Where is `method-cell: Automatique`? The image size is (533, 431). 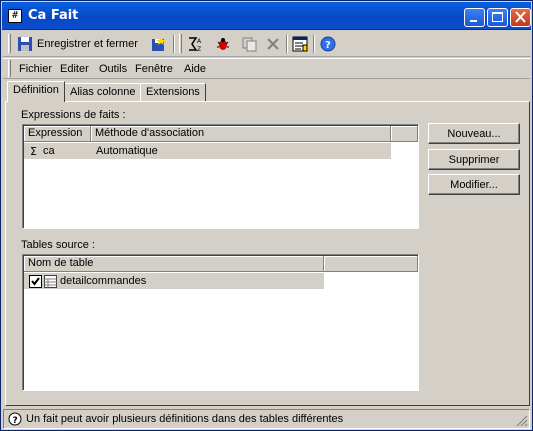
method-cell: Automatique is located at coordinates (127, 151).